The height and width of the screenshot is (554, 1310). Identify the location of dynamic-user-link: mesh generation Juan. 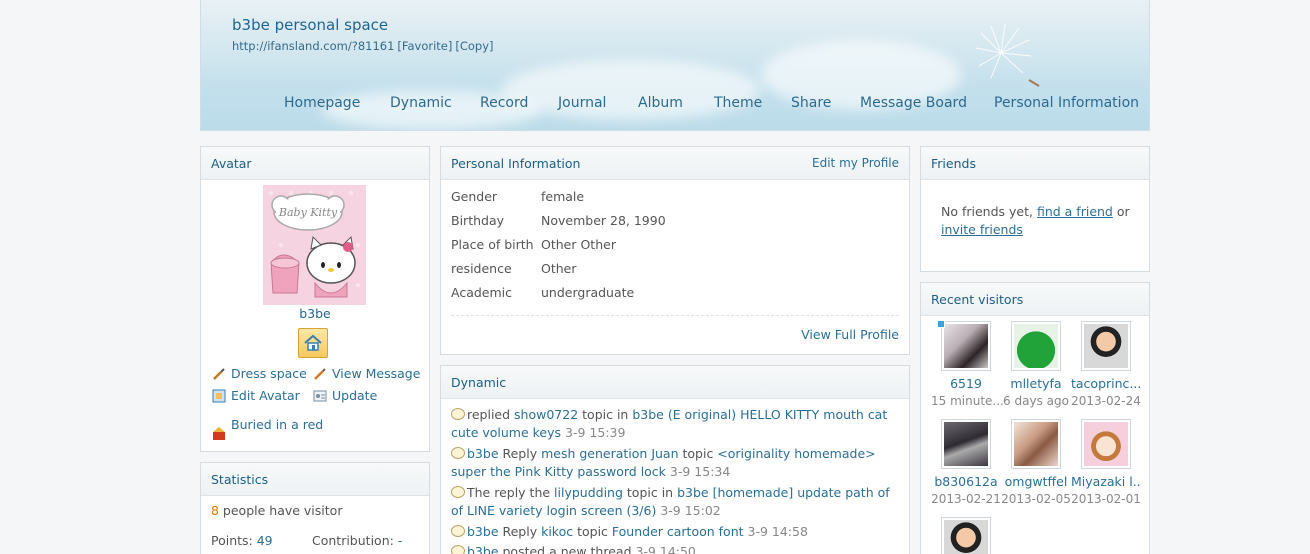
(609, 453).